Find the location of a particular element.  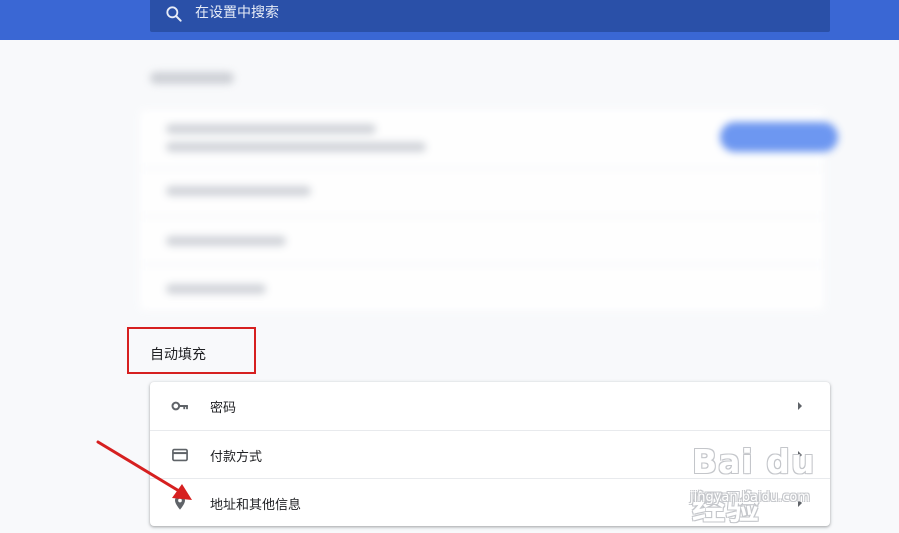

autofill-item-label: 地址和其他信息 is located at coordinates (256, 505).